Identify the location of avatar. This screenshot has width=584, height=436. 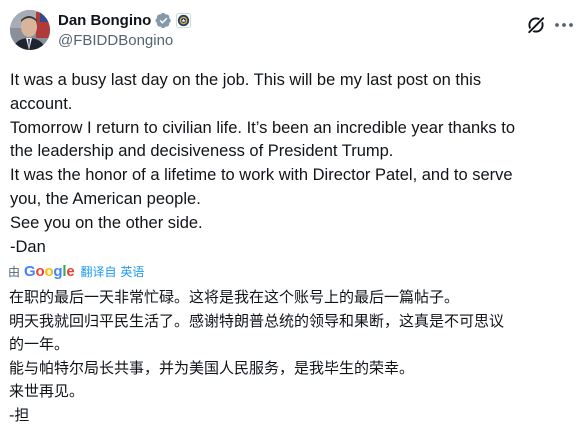
(30, 30).